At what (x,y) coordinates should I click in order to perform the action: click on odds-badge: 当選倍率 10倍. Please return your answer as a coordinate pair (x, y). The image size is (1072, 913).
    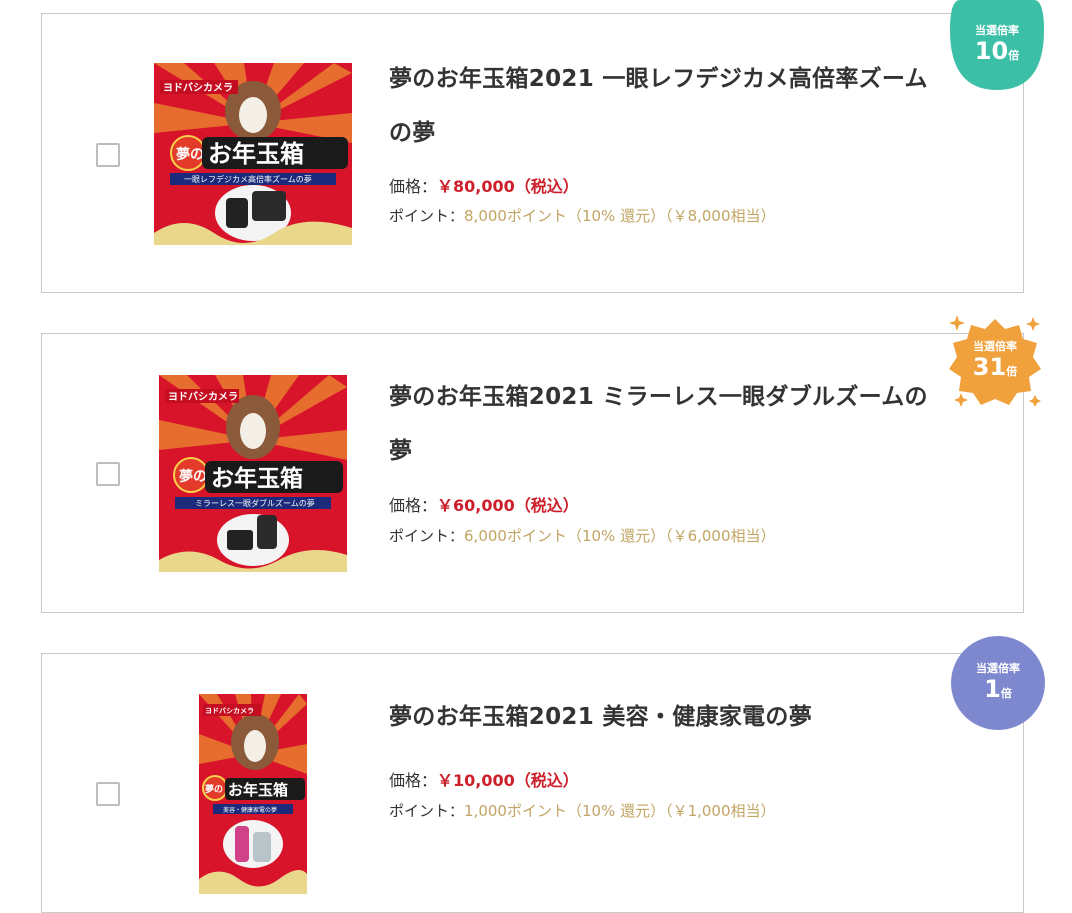
    Looking at the image, I should click on (997, 45).